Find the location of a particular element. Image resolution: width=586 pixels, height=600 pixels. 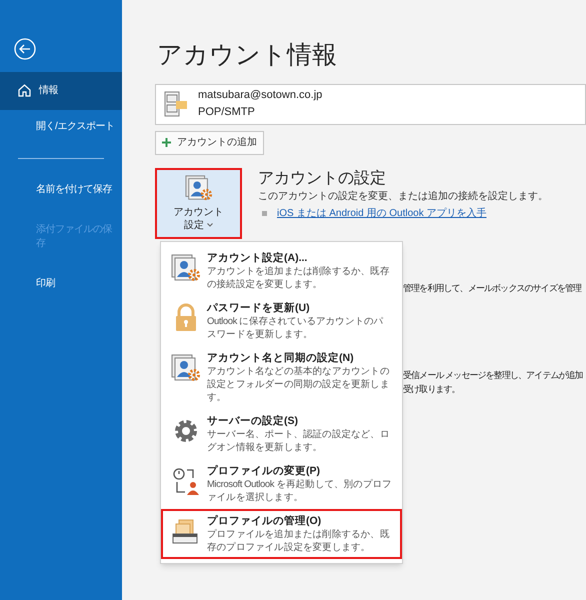

account-type: POP/SMTP is located at coordinates (227, 112).